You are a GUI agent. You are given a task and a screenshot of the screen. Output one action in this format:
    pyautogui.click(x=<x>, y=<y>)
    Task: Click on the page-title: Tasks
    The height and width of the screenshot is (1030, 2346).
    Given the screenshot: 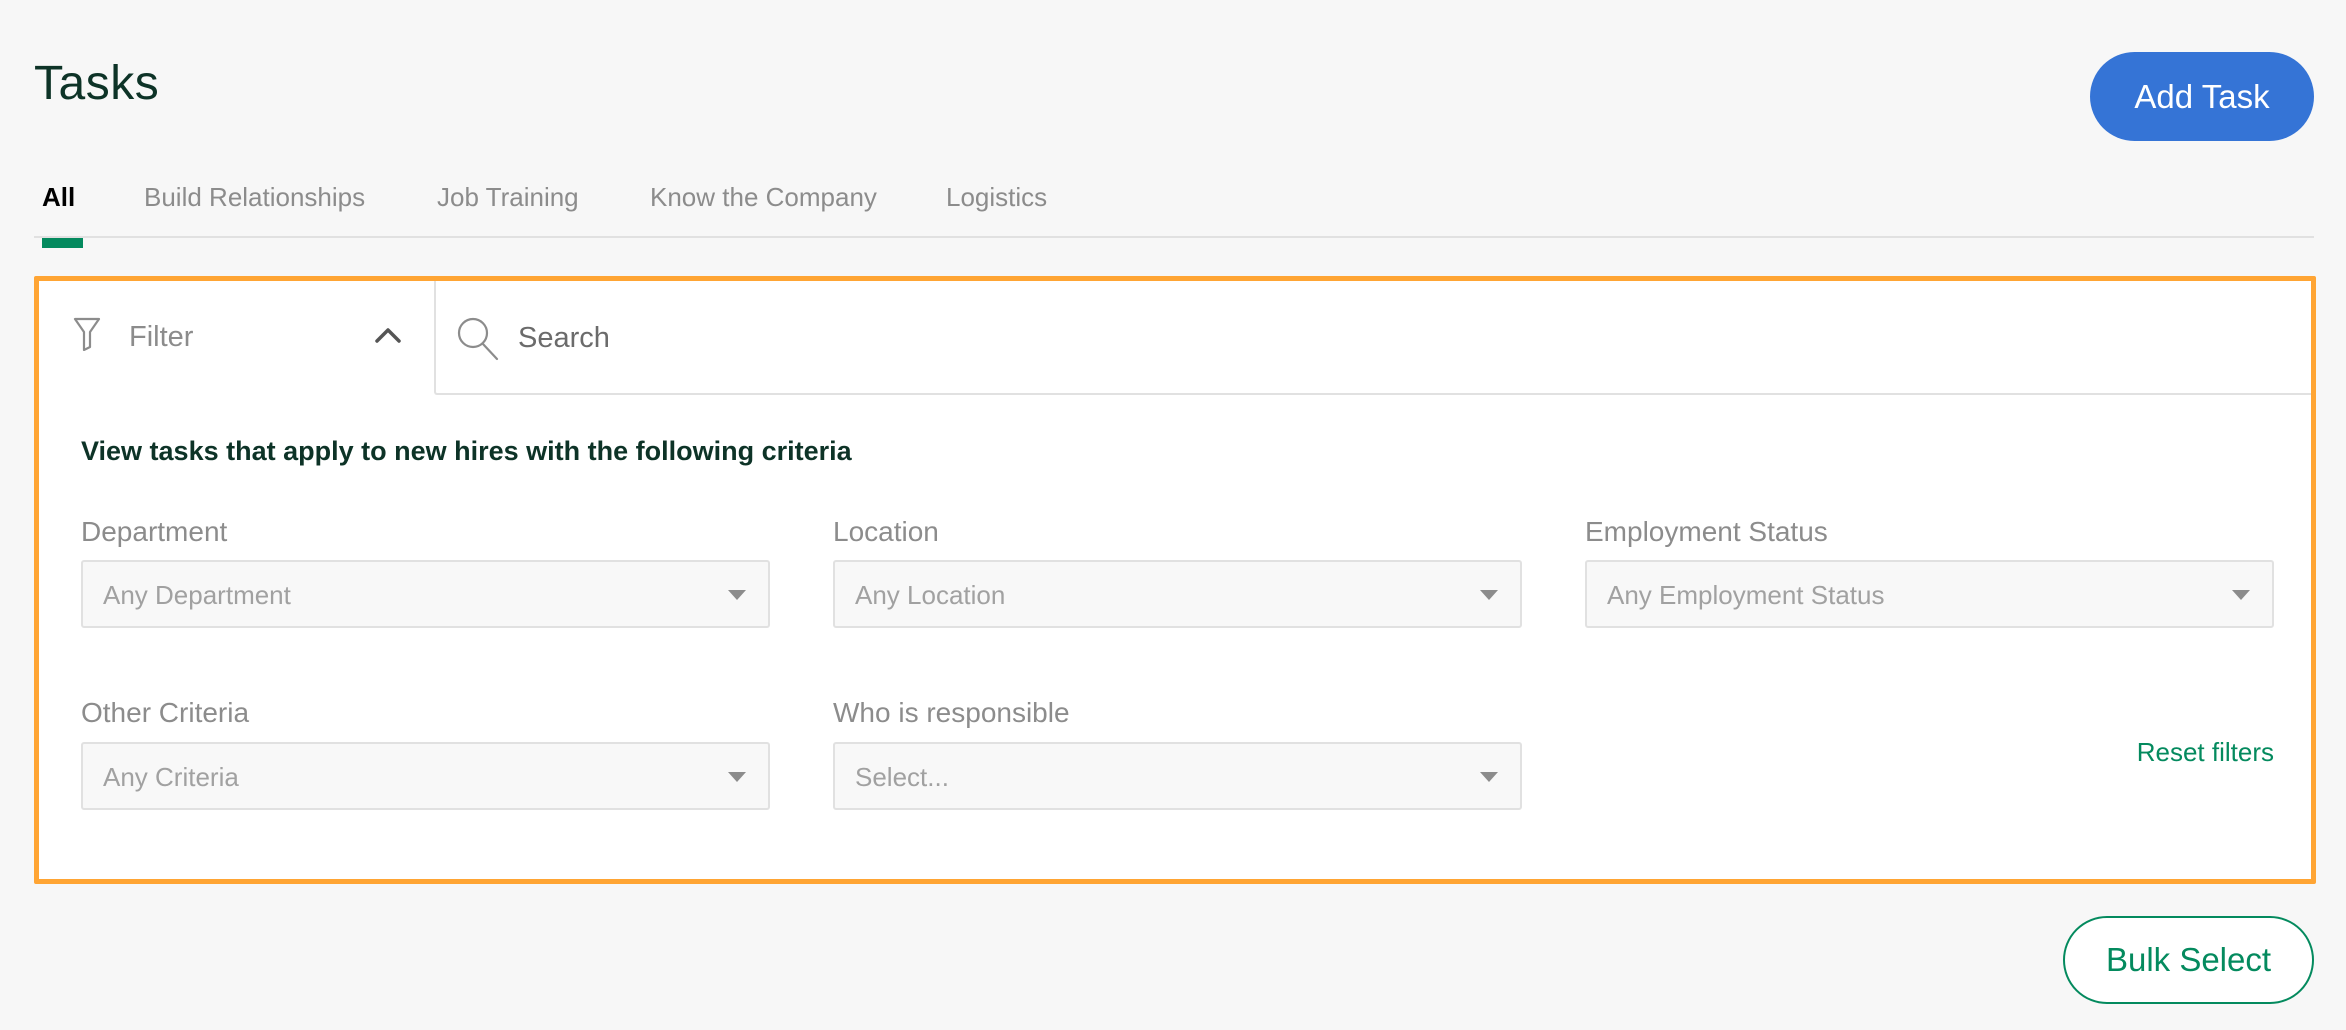 What is the action you would take?
    pyautogui.click(x=97, y=83)
    